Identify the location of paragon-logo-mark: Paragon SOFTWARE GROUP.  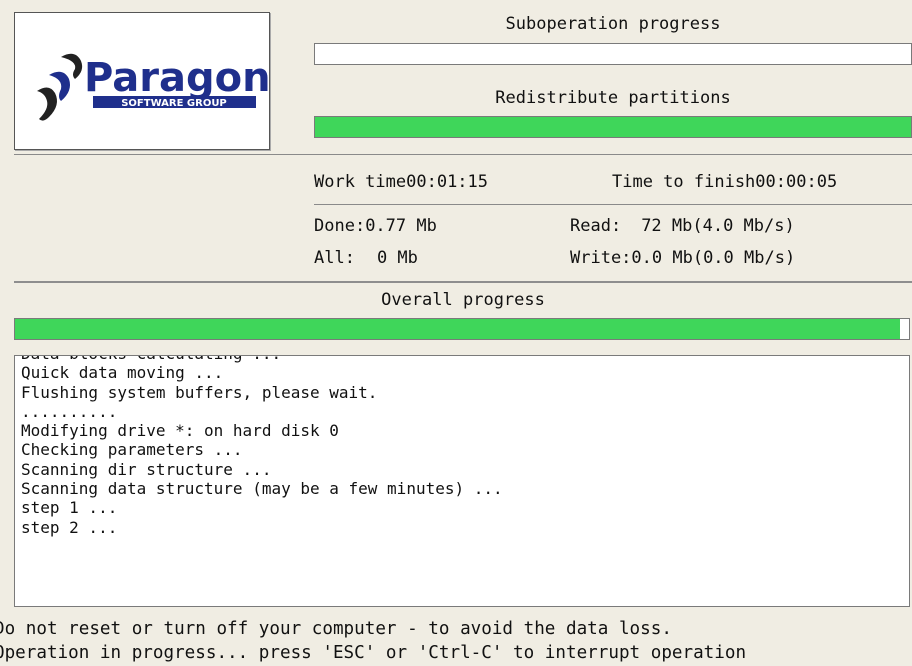
(153, 87).